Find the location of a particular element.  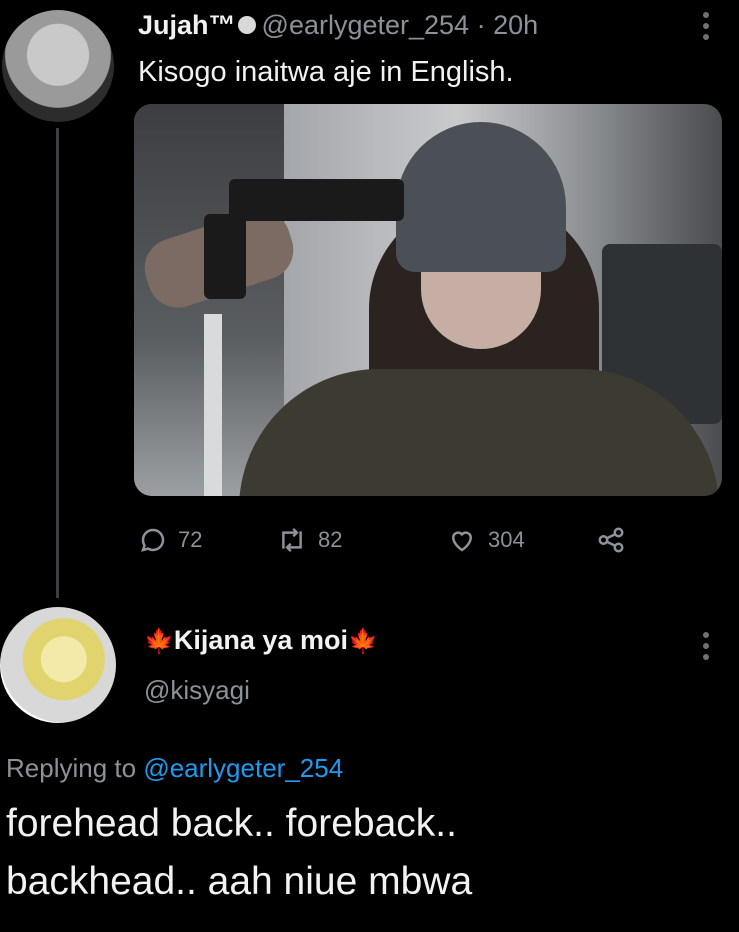

like-count: 304 is located at coordinates (506, 539).